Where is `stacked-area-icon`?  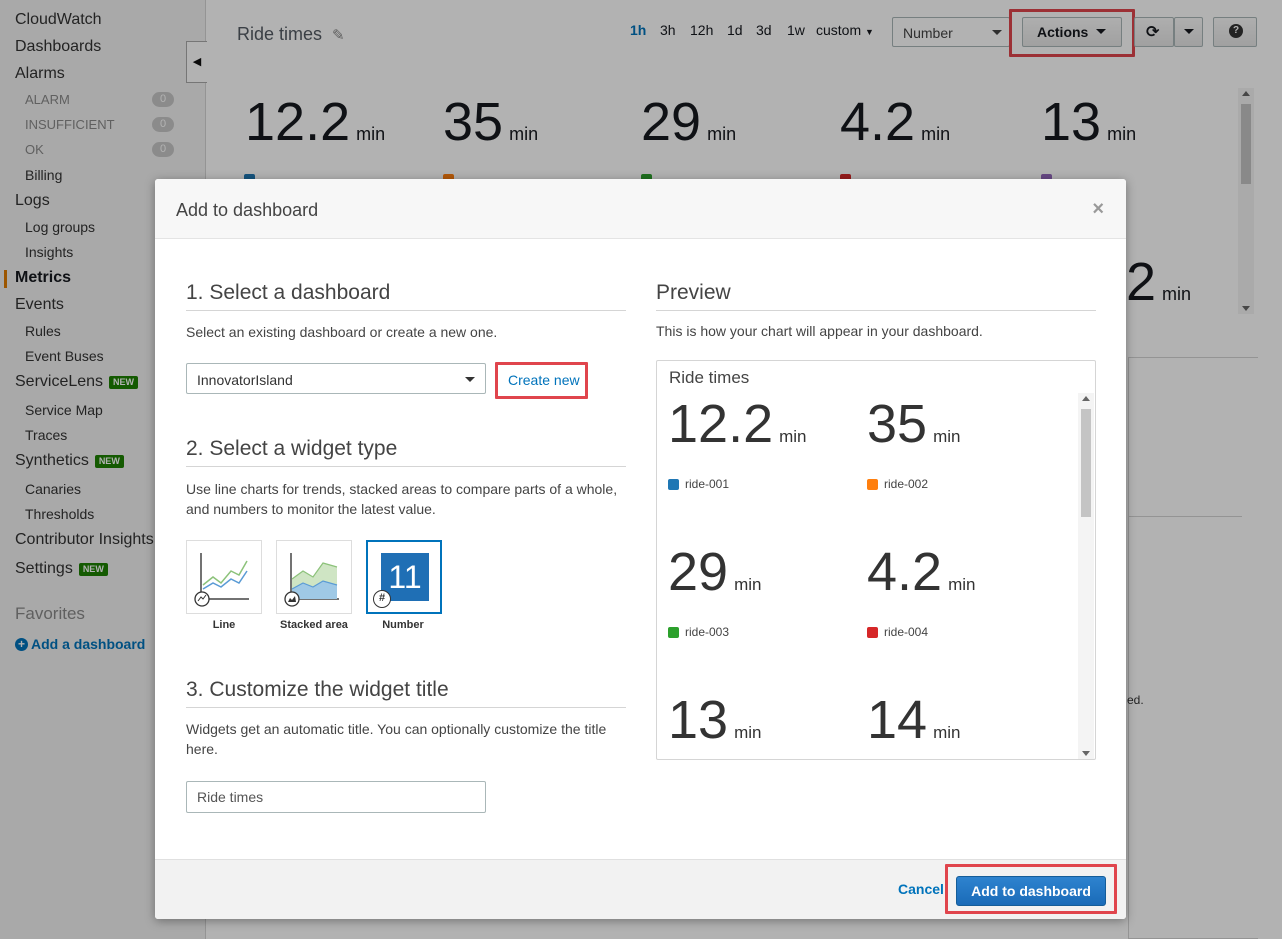 stacked-area-icon is located at coordinates (311, 580).